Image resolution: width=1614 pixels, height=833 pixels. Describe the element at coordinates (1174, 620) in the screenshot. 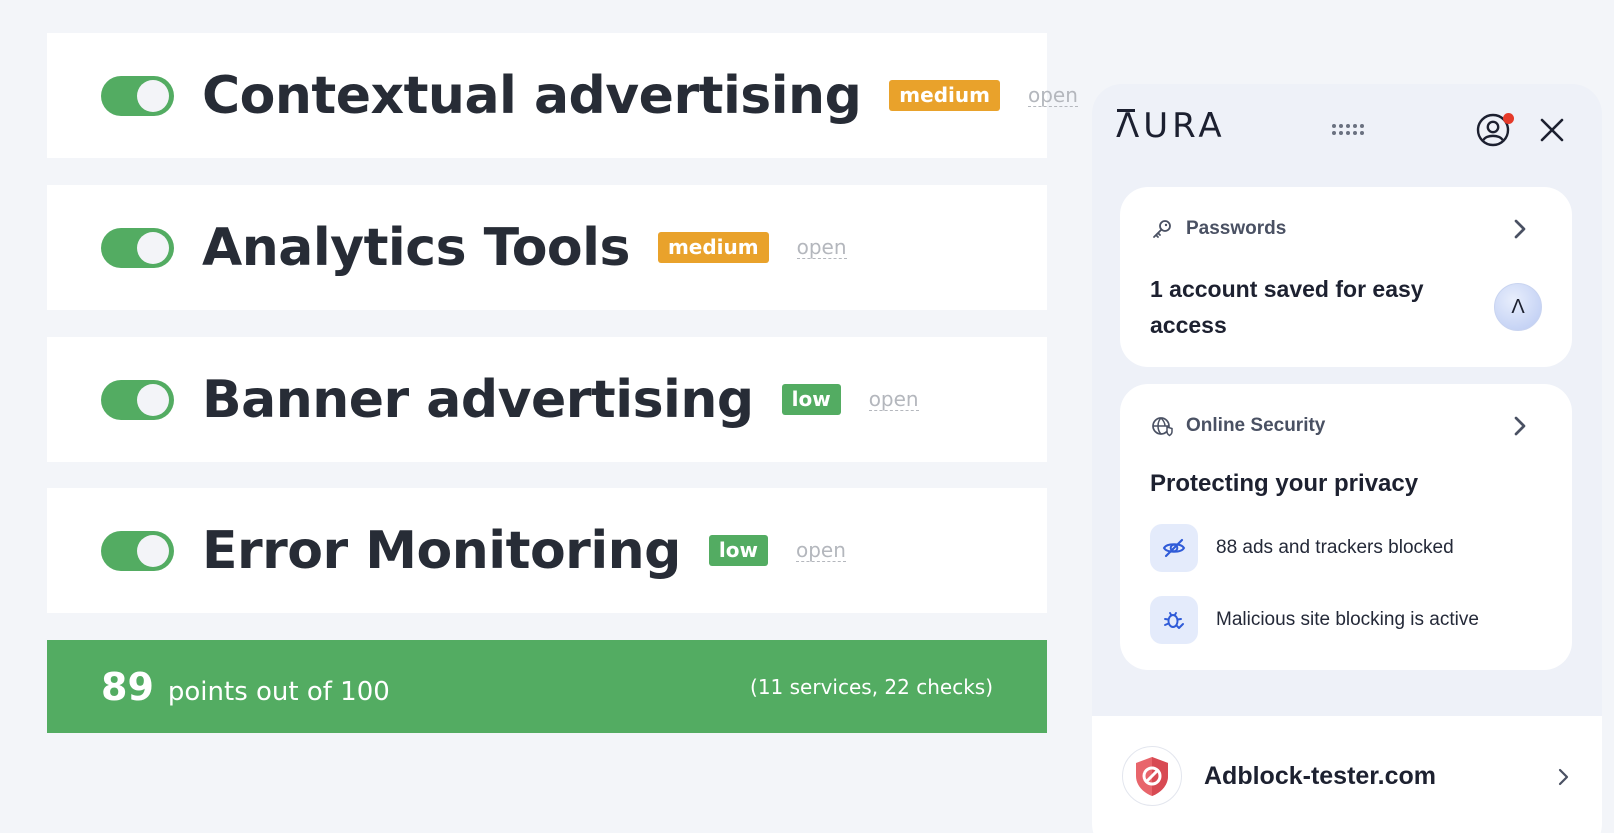

I see `bug-shield-icon` at that location.